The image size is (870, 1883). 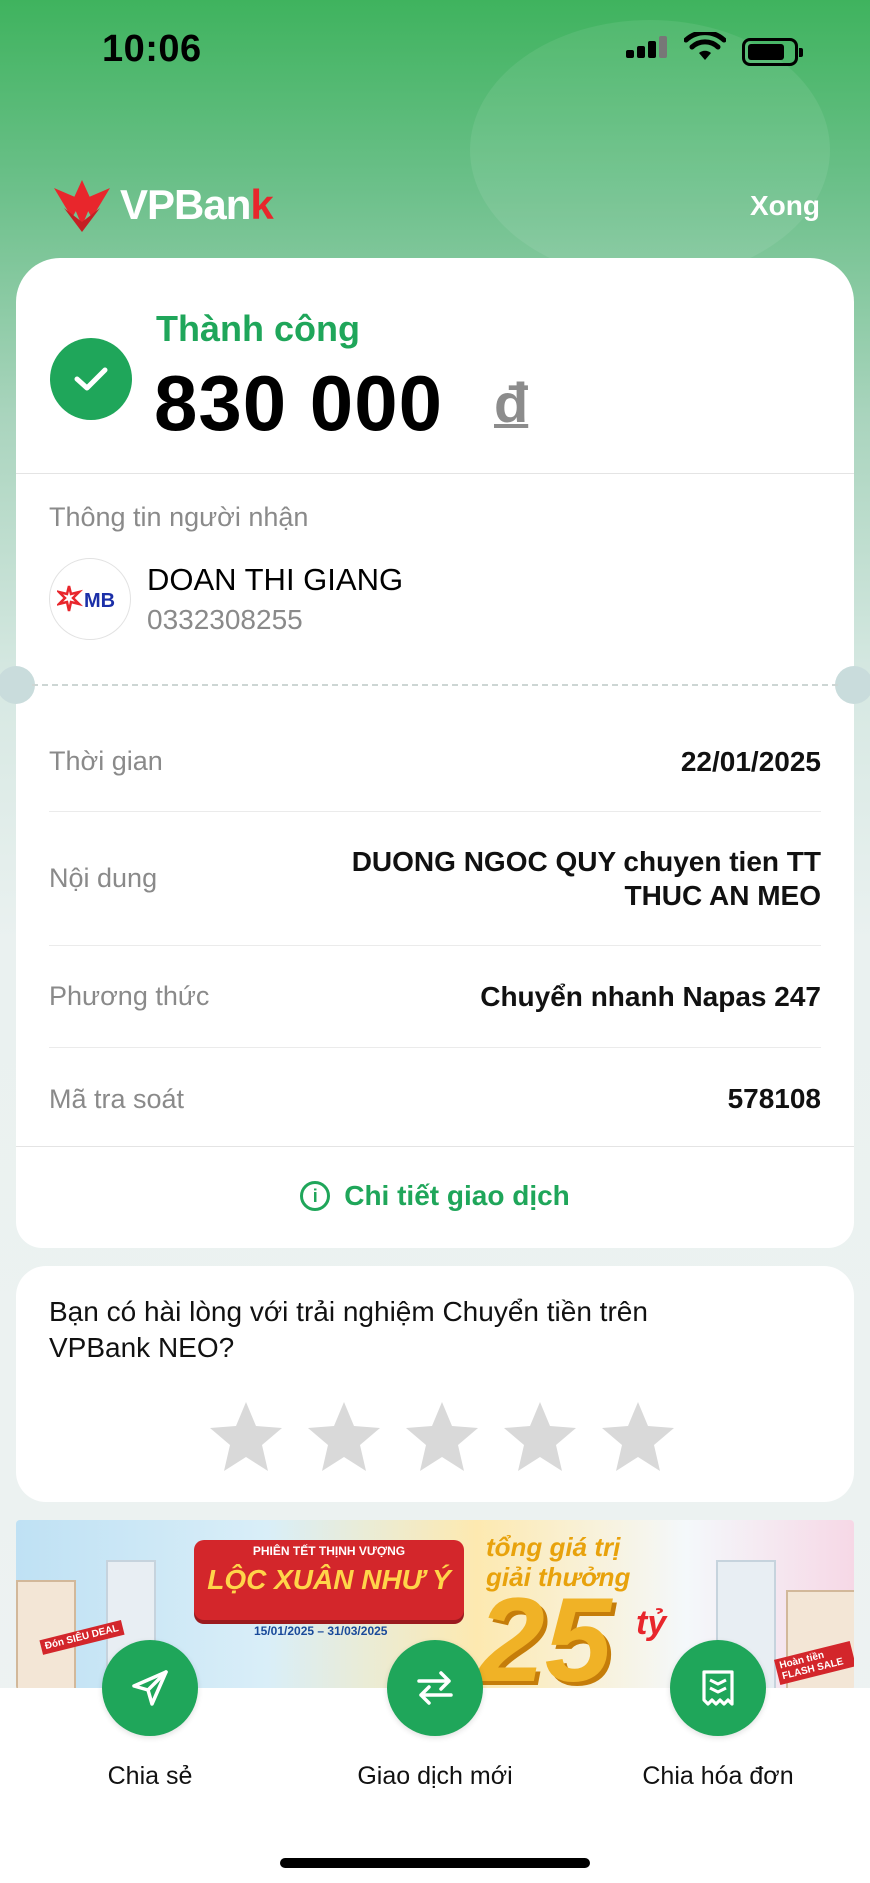 What do you see at coordinates (435, 997) in the screenshot?
I see `detail-row-method: Phương thức Chuyển nhanh Napas 247` at bounding box center [435, 997].